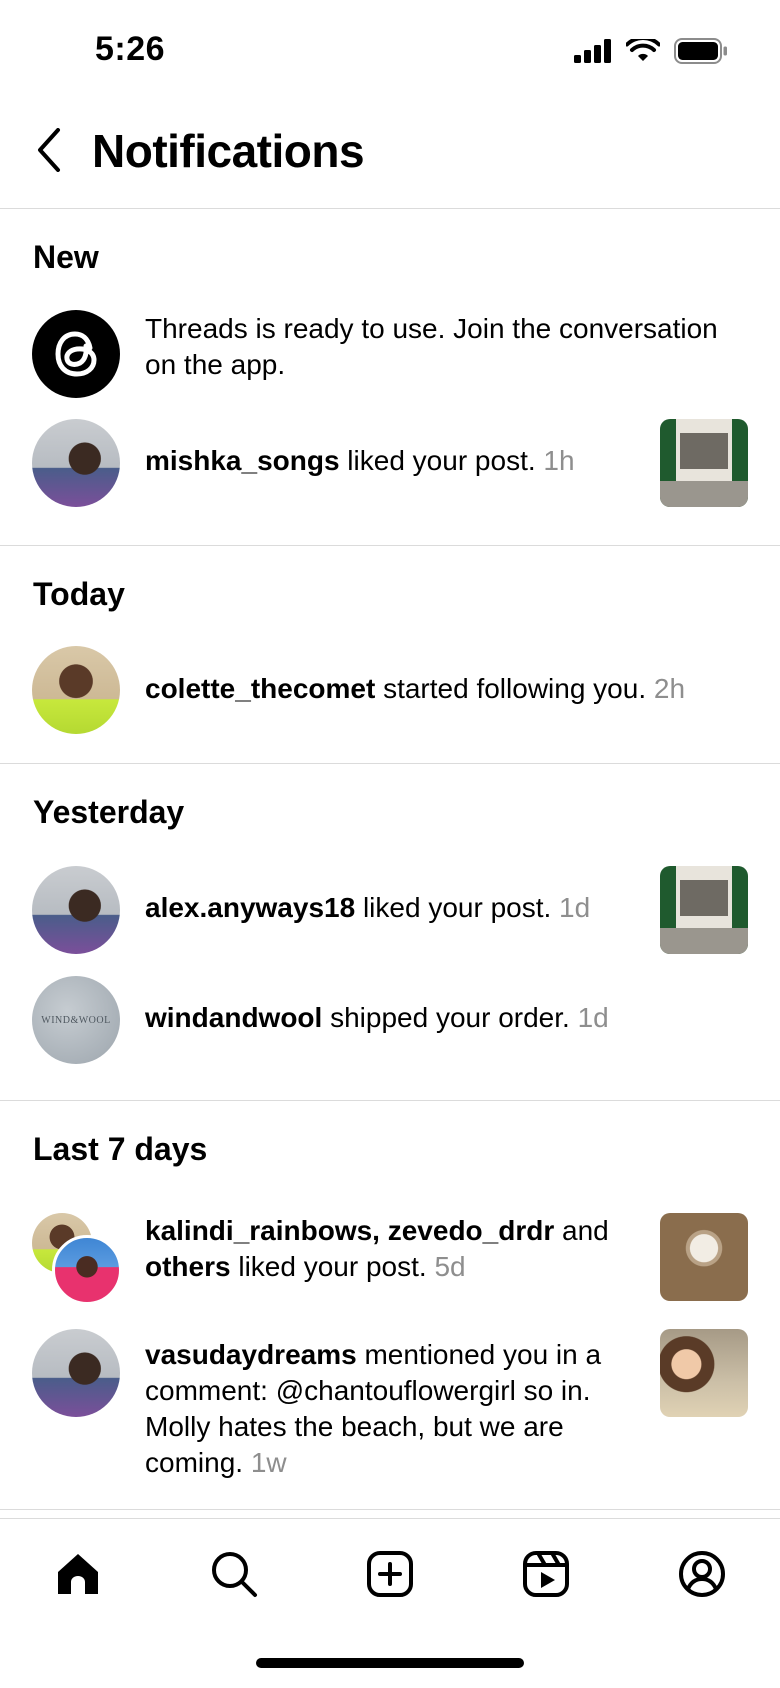  Describe the element at coordinates (251, 1354) in the screenshot. I see `username: vasudaydreams` at that location.